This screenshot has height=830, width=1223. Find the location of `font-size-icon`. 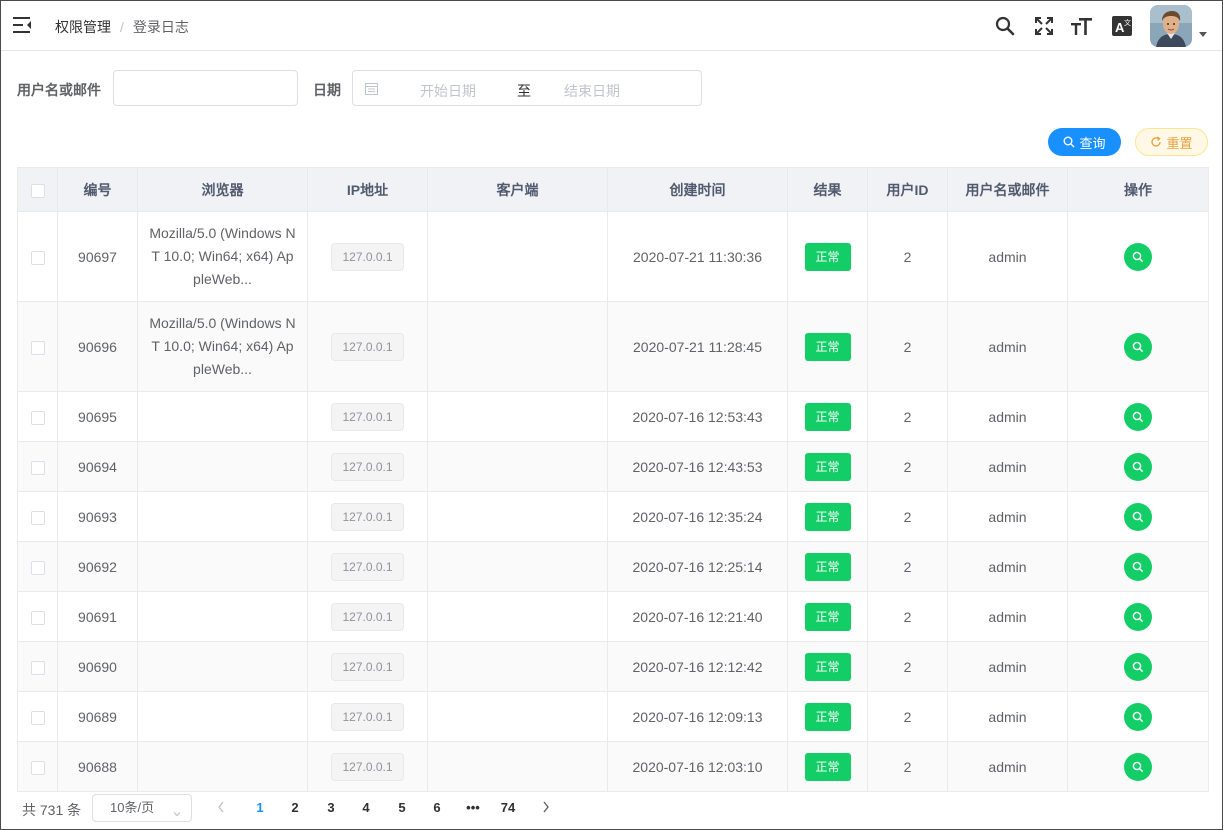

font-size-icon is located at coordinates (1082, 26).